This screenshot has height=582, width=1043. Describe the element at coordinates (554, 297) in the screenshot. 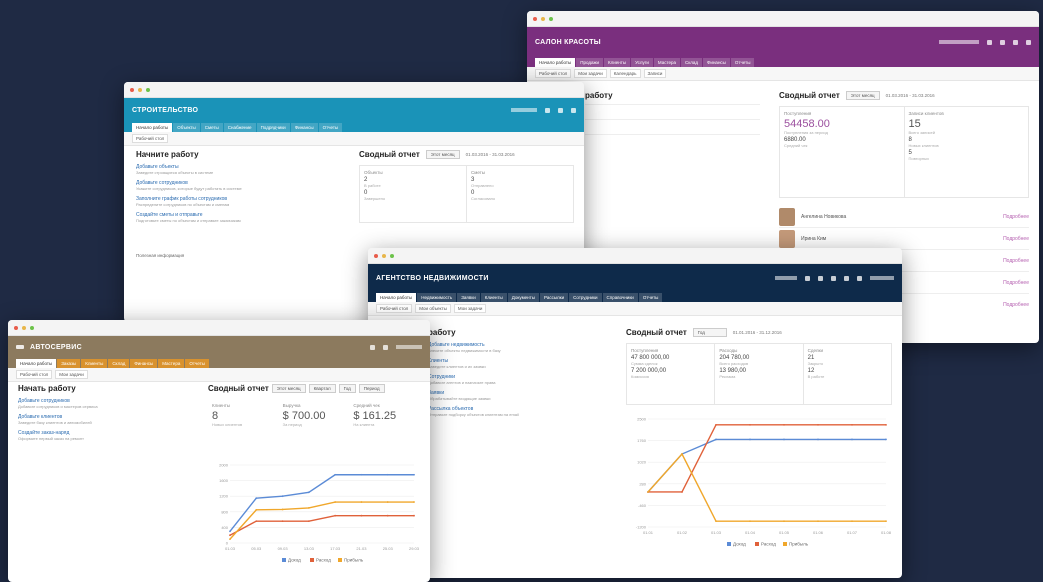

I see `menu-item: Рассылки` at that location.